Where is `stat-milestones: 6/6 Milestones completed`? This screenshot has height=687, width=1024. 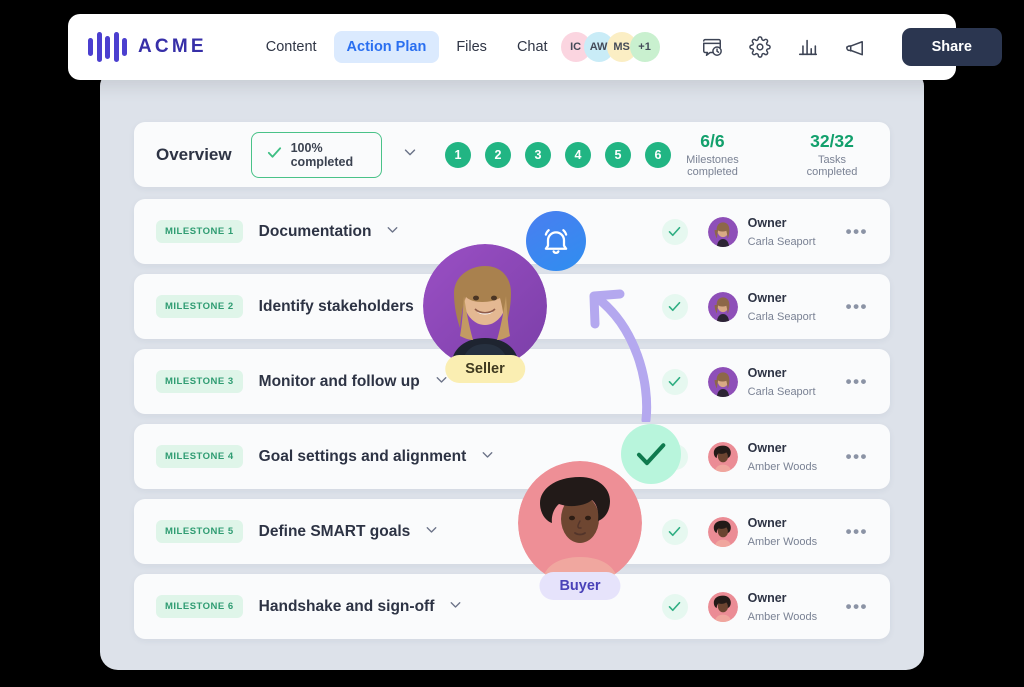 stat-milestones: 6/6 Milestones completed is located at coordinates (712, 154).